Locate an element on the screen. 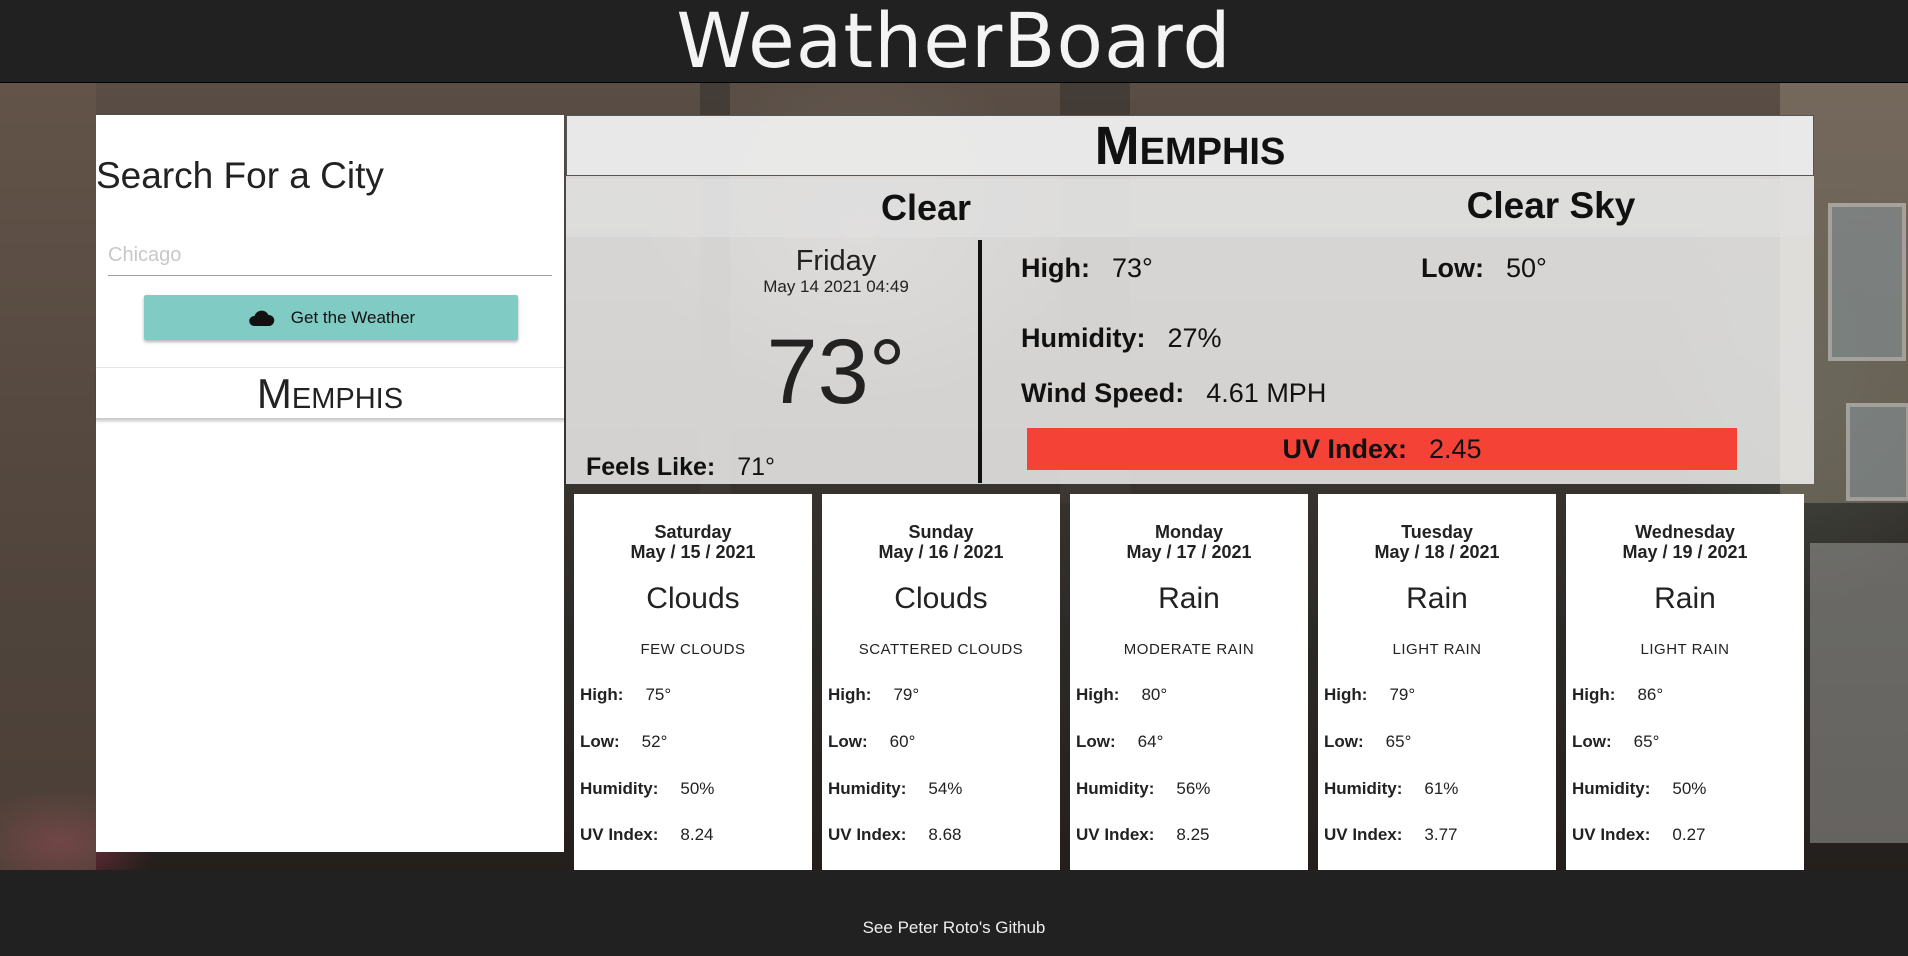 The image size is (1908, 956). humidity-label: Humidity: is located at coordinates (1083, 338).